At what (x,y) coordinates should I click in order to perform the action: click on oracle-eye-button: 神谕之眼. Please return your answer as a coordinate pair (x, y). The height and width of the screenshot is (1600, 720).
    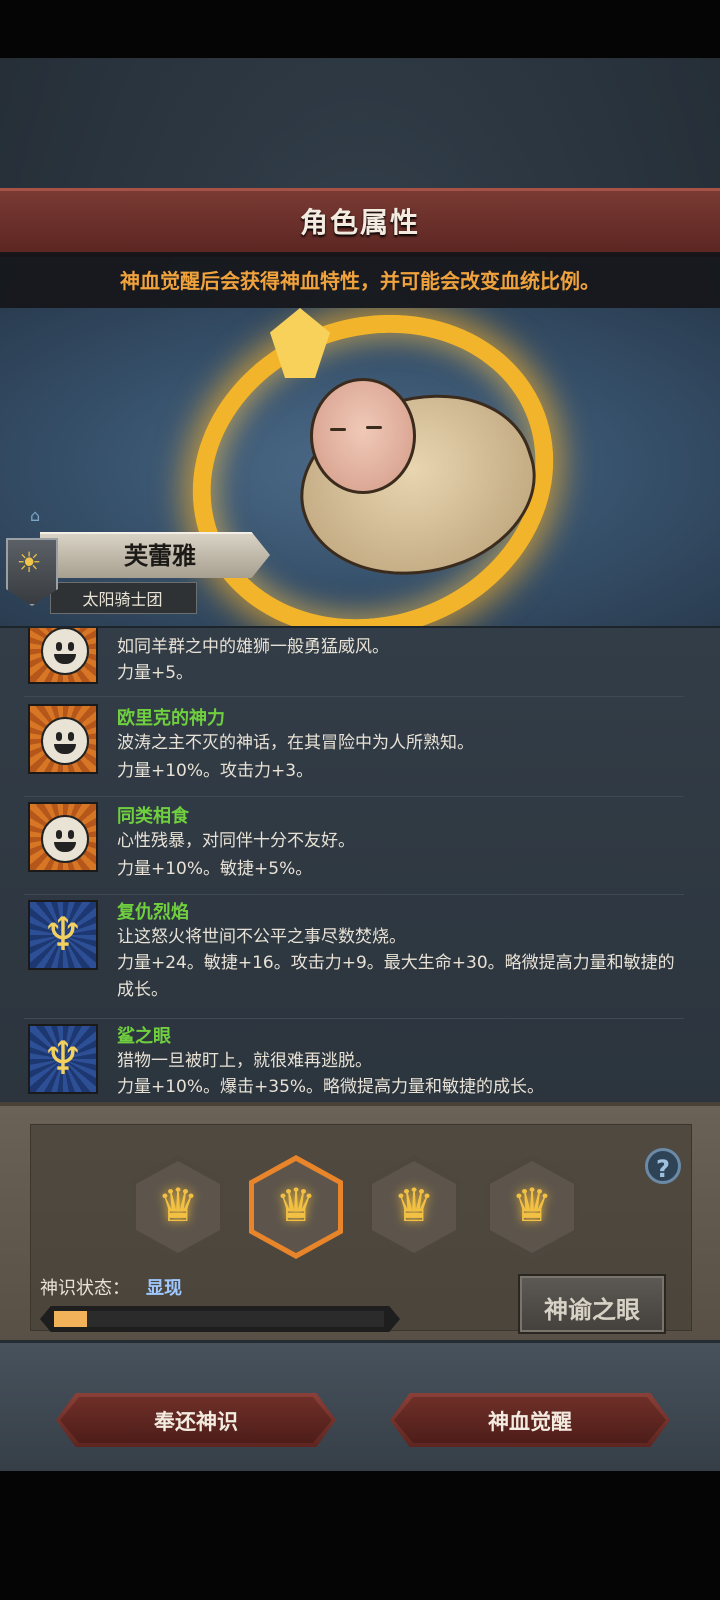
    Looking at the image, I should click on (592, 1304).